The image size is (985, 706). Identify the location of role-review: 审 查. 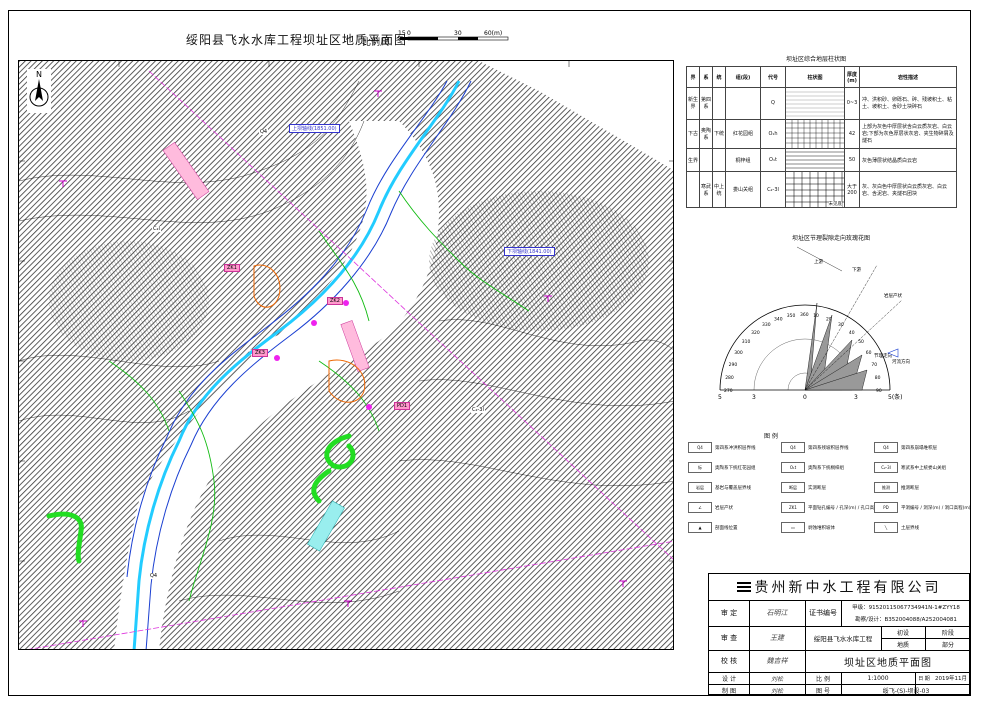
(729, 638).